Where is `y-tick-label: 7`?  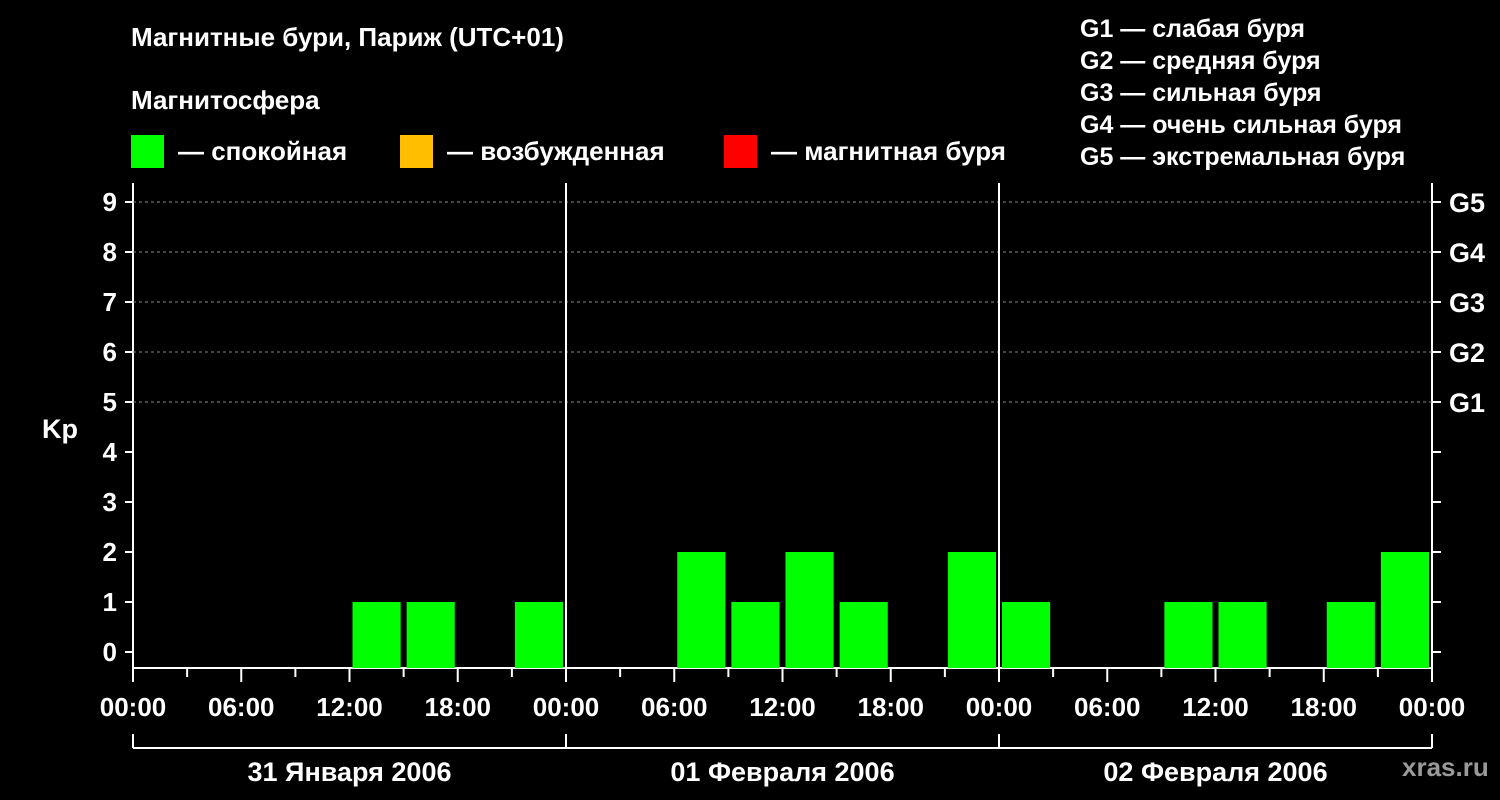 y-tick-label: 7 is located at coordinates (110, 302).